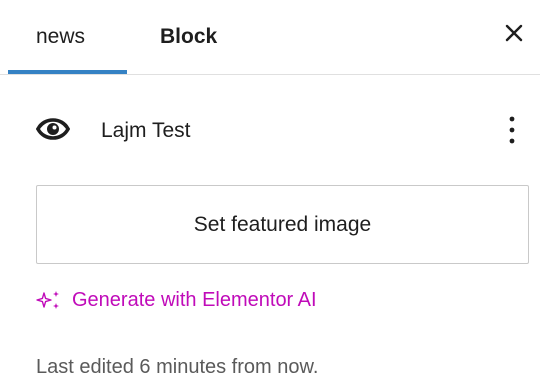 This screenshot has width=540, height=379. Describe the element at coordinates (194, 299) in the screenshot. I see `generate-with-ai-label: Generate with Elementor AI` at that location.